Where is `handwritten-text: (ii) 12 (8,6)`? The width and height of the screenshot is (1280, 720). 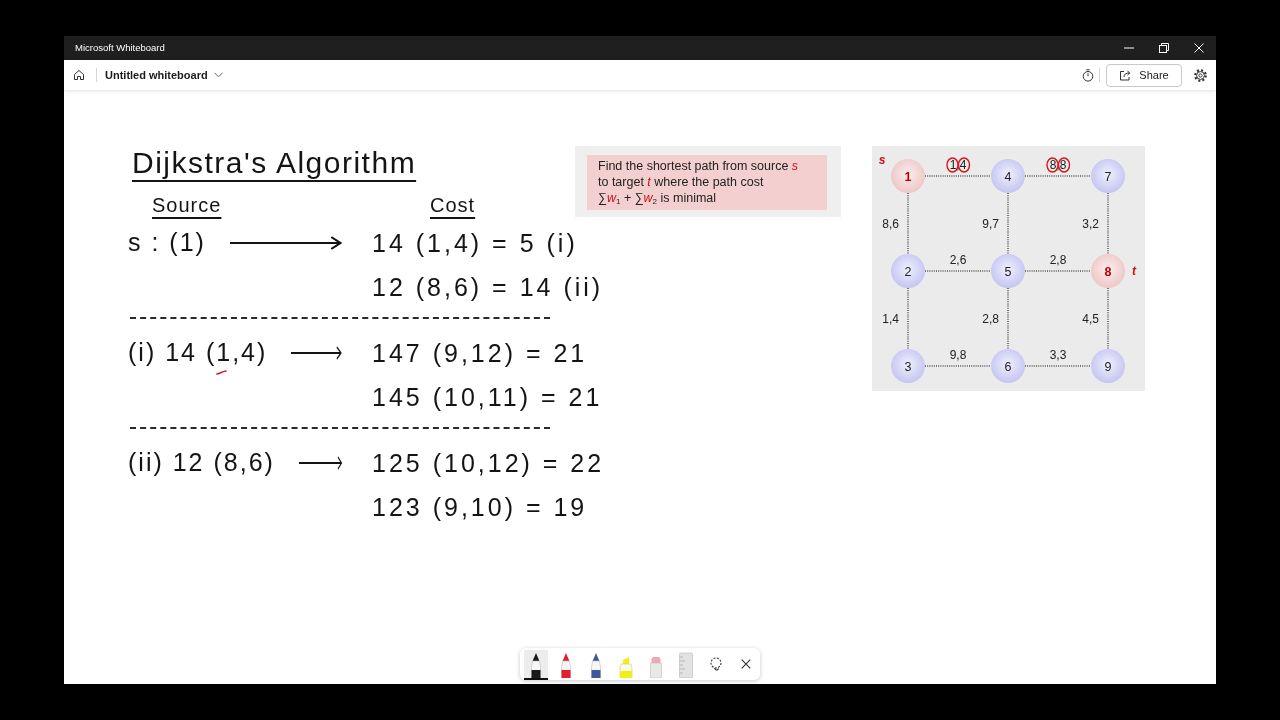
handwritten-text: (ii) 12 (8,6) is located at coordinates (201, 463).